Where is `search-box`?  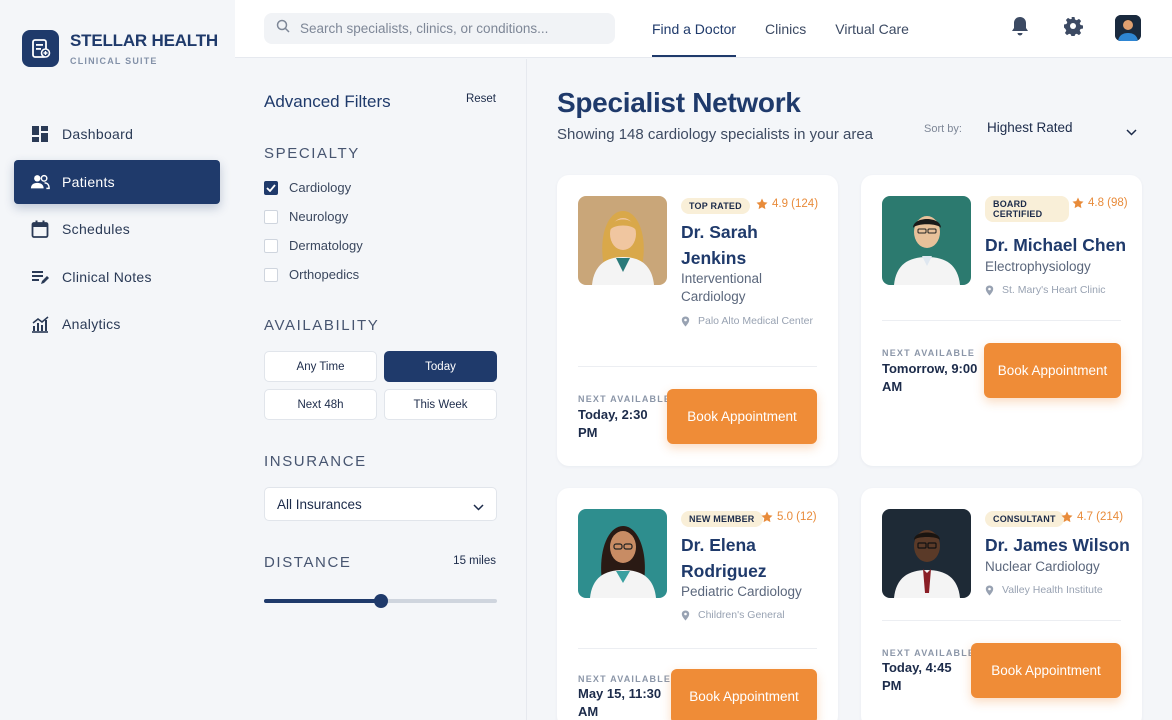 search-box is located at coordinates (439, 28).